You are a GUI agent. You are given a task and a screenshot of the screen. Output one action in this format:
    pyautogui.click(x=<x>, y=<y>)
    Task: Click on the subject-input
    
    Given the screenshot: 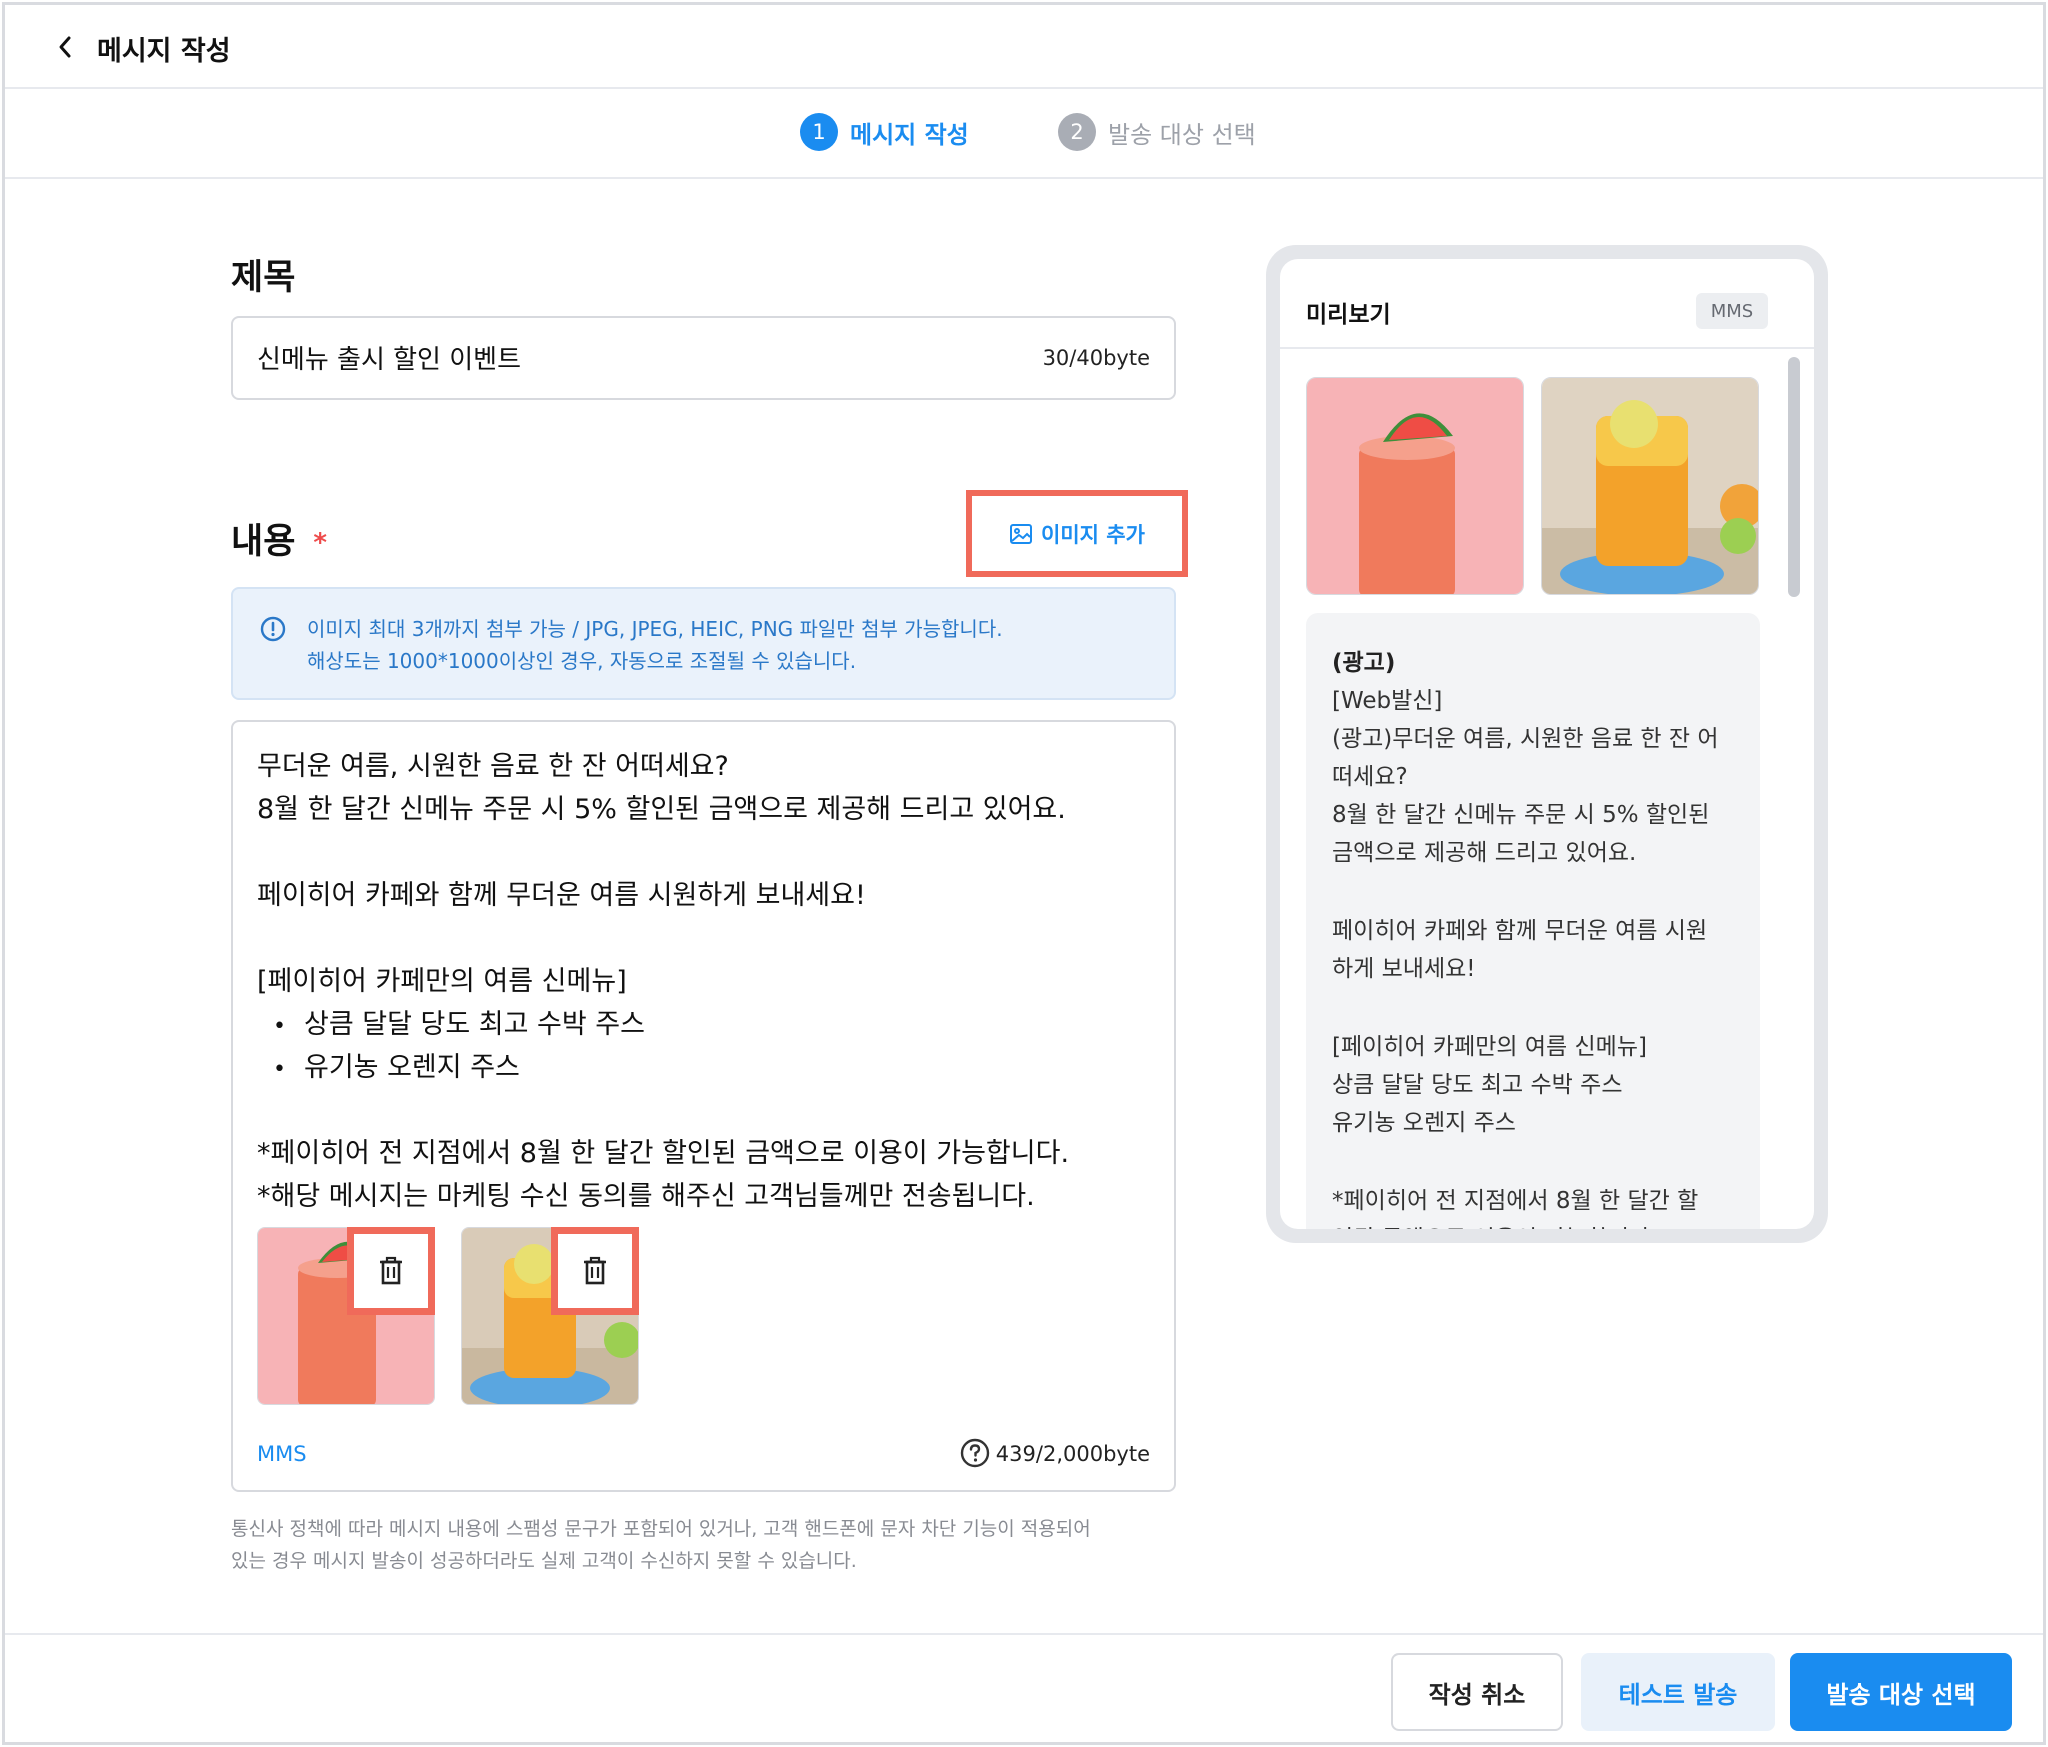 What is the action you would take?
    pyautogui.click(x=607, y=357)
    